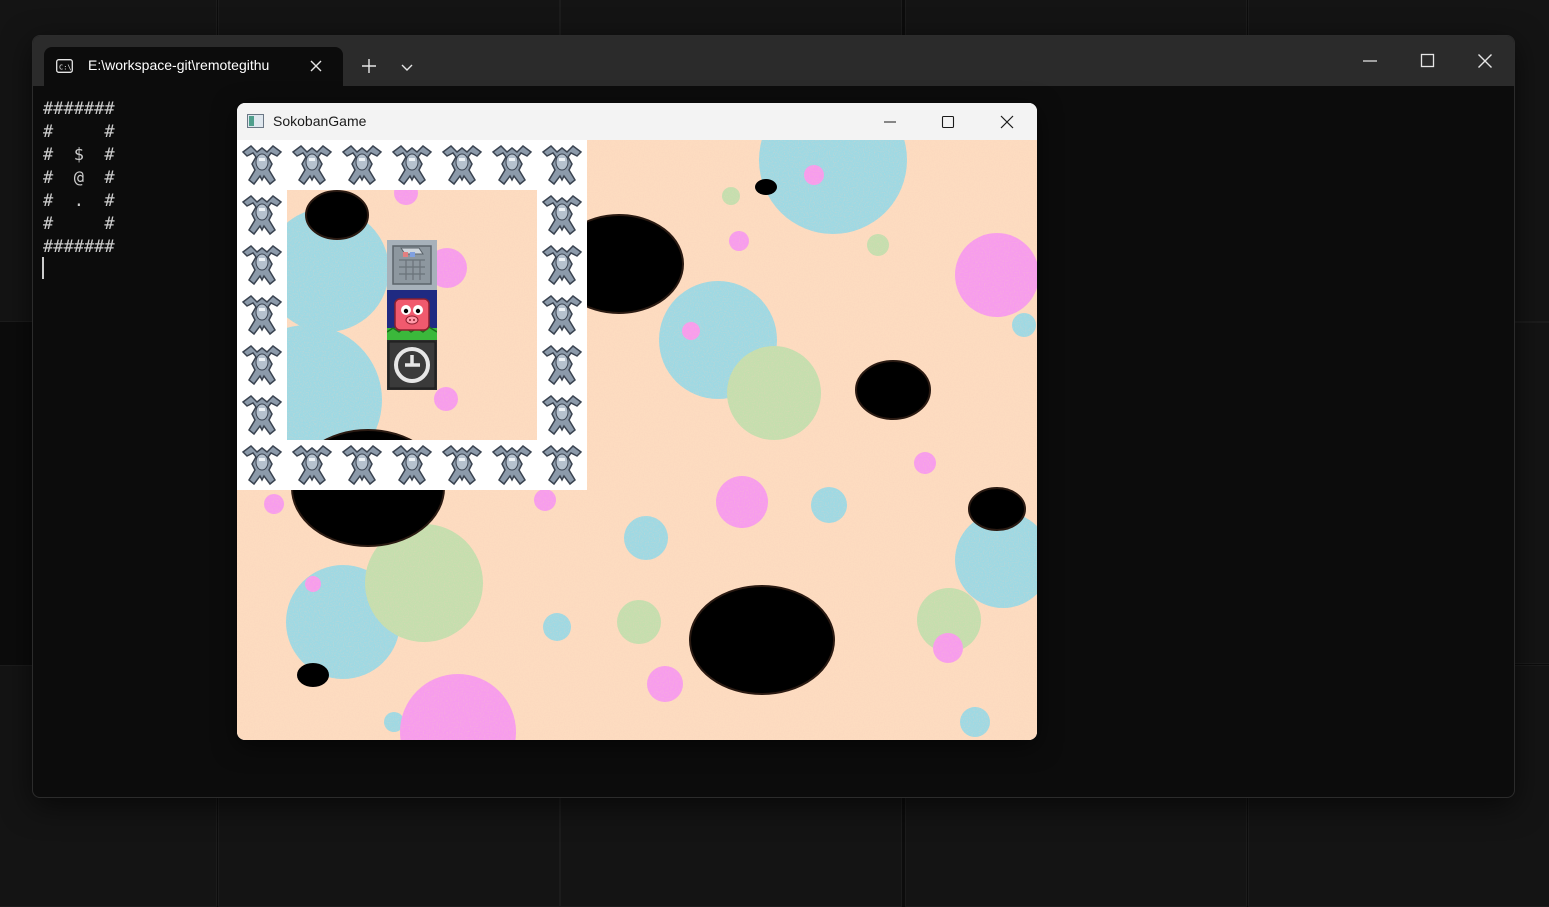 The height and width of the screenshot is (907, 1549). Describe the element at coordinates (369, 66) in the screenshot. I see `new-tab-button` at that location.